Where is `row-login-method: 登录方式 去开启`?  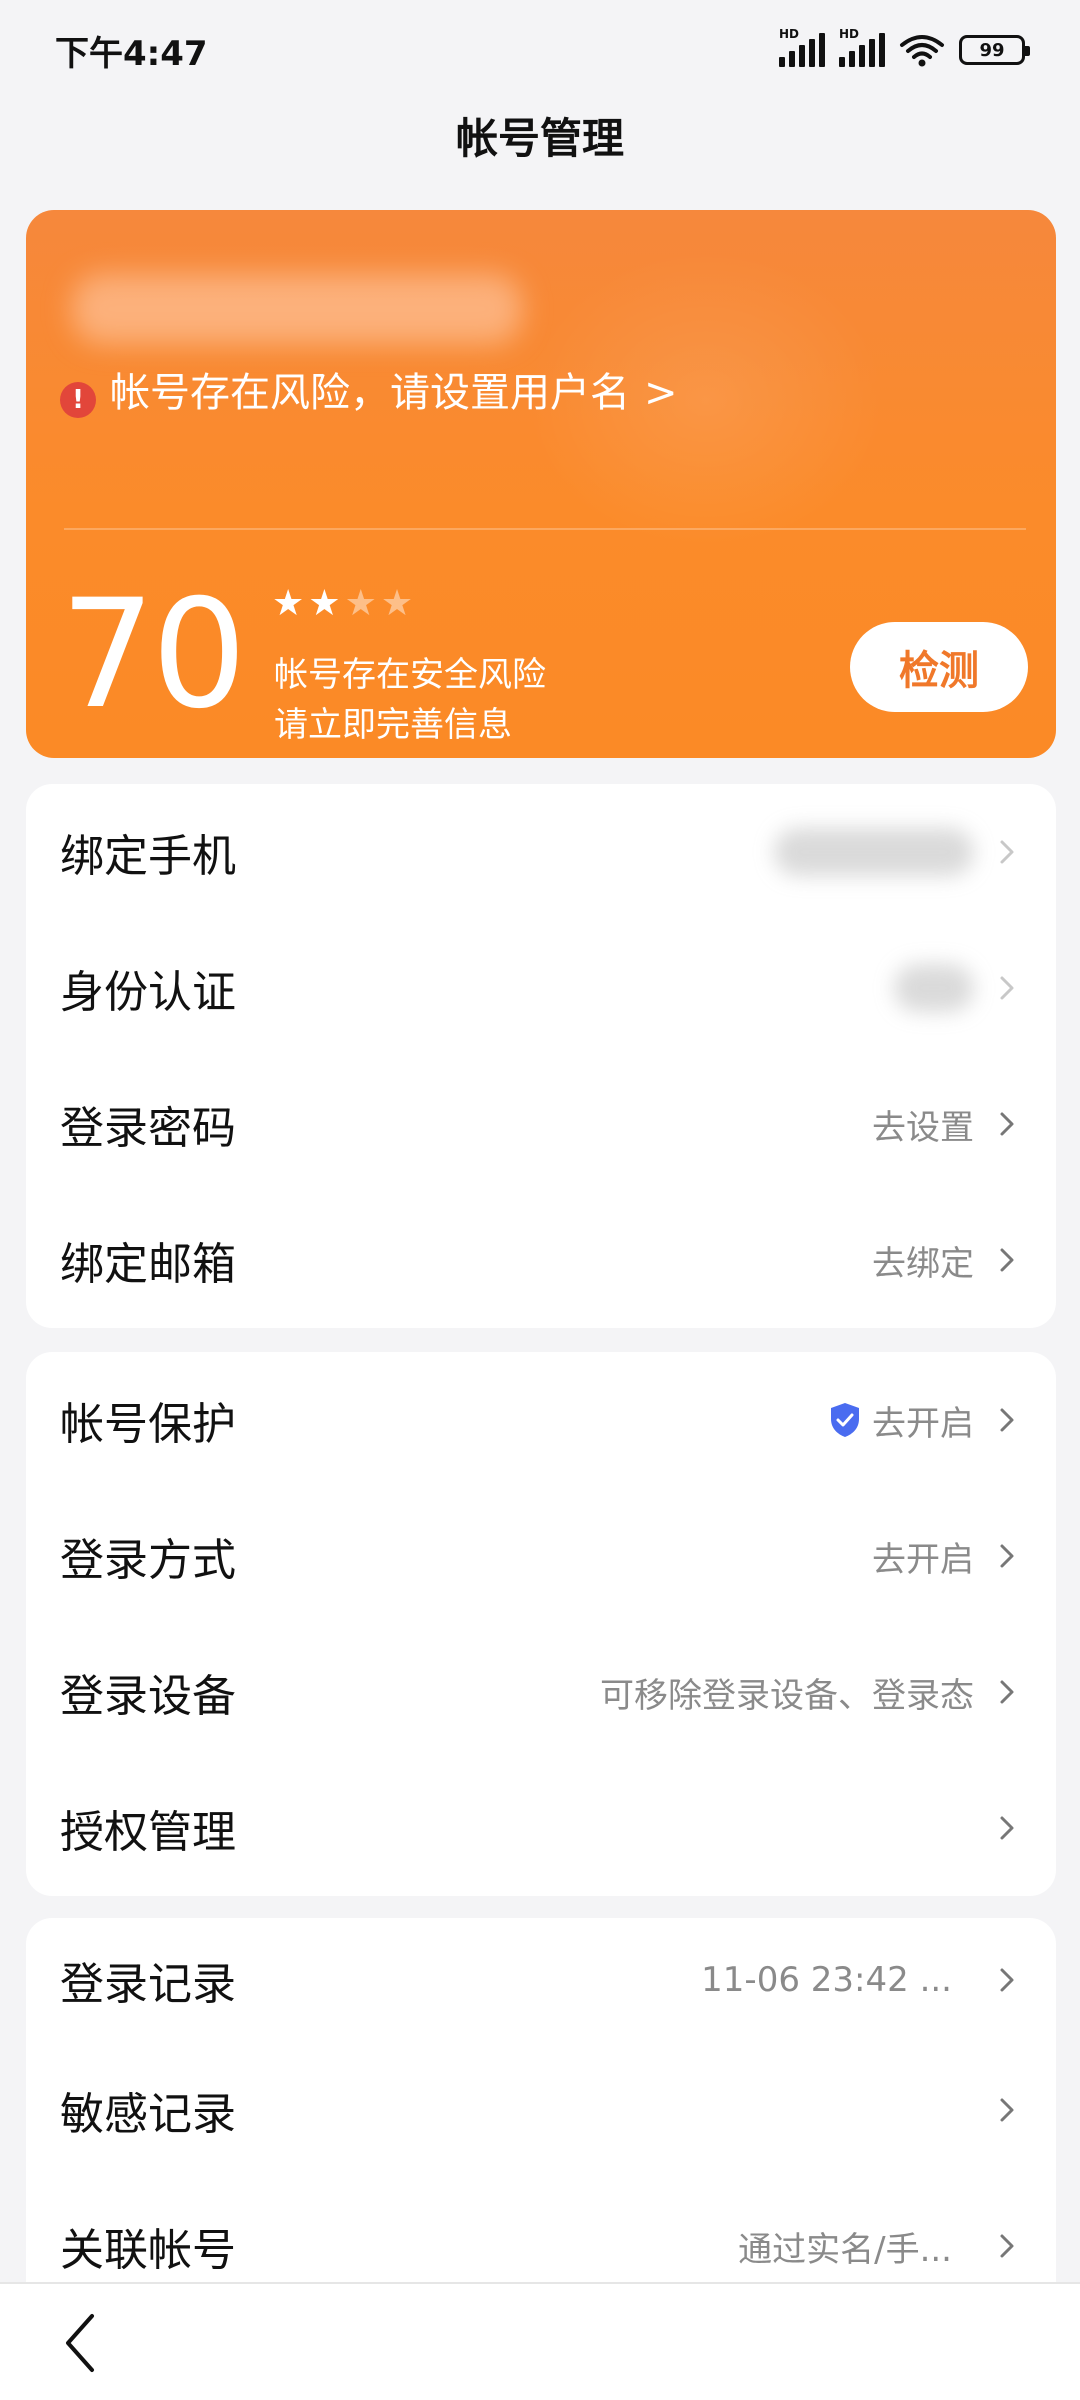 row-login-method: 登录方式 去开启 is located at coordinates (541, 1556).